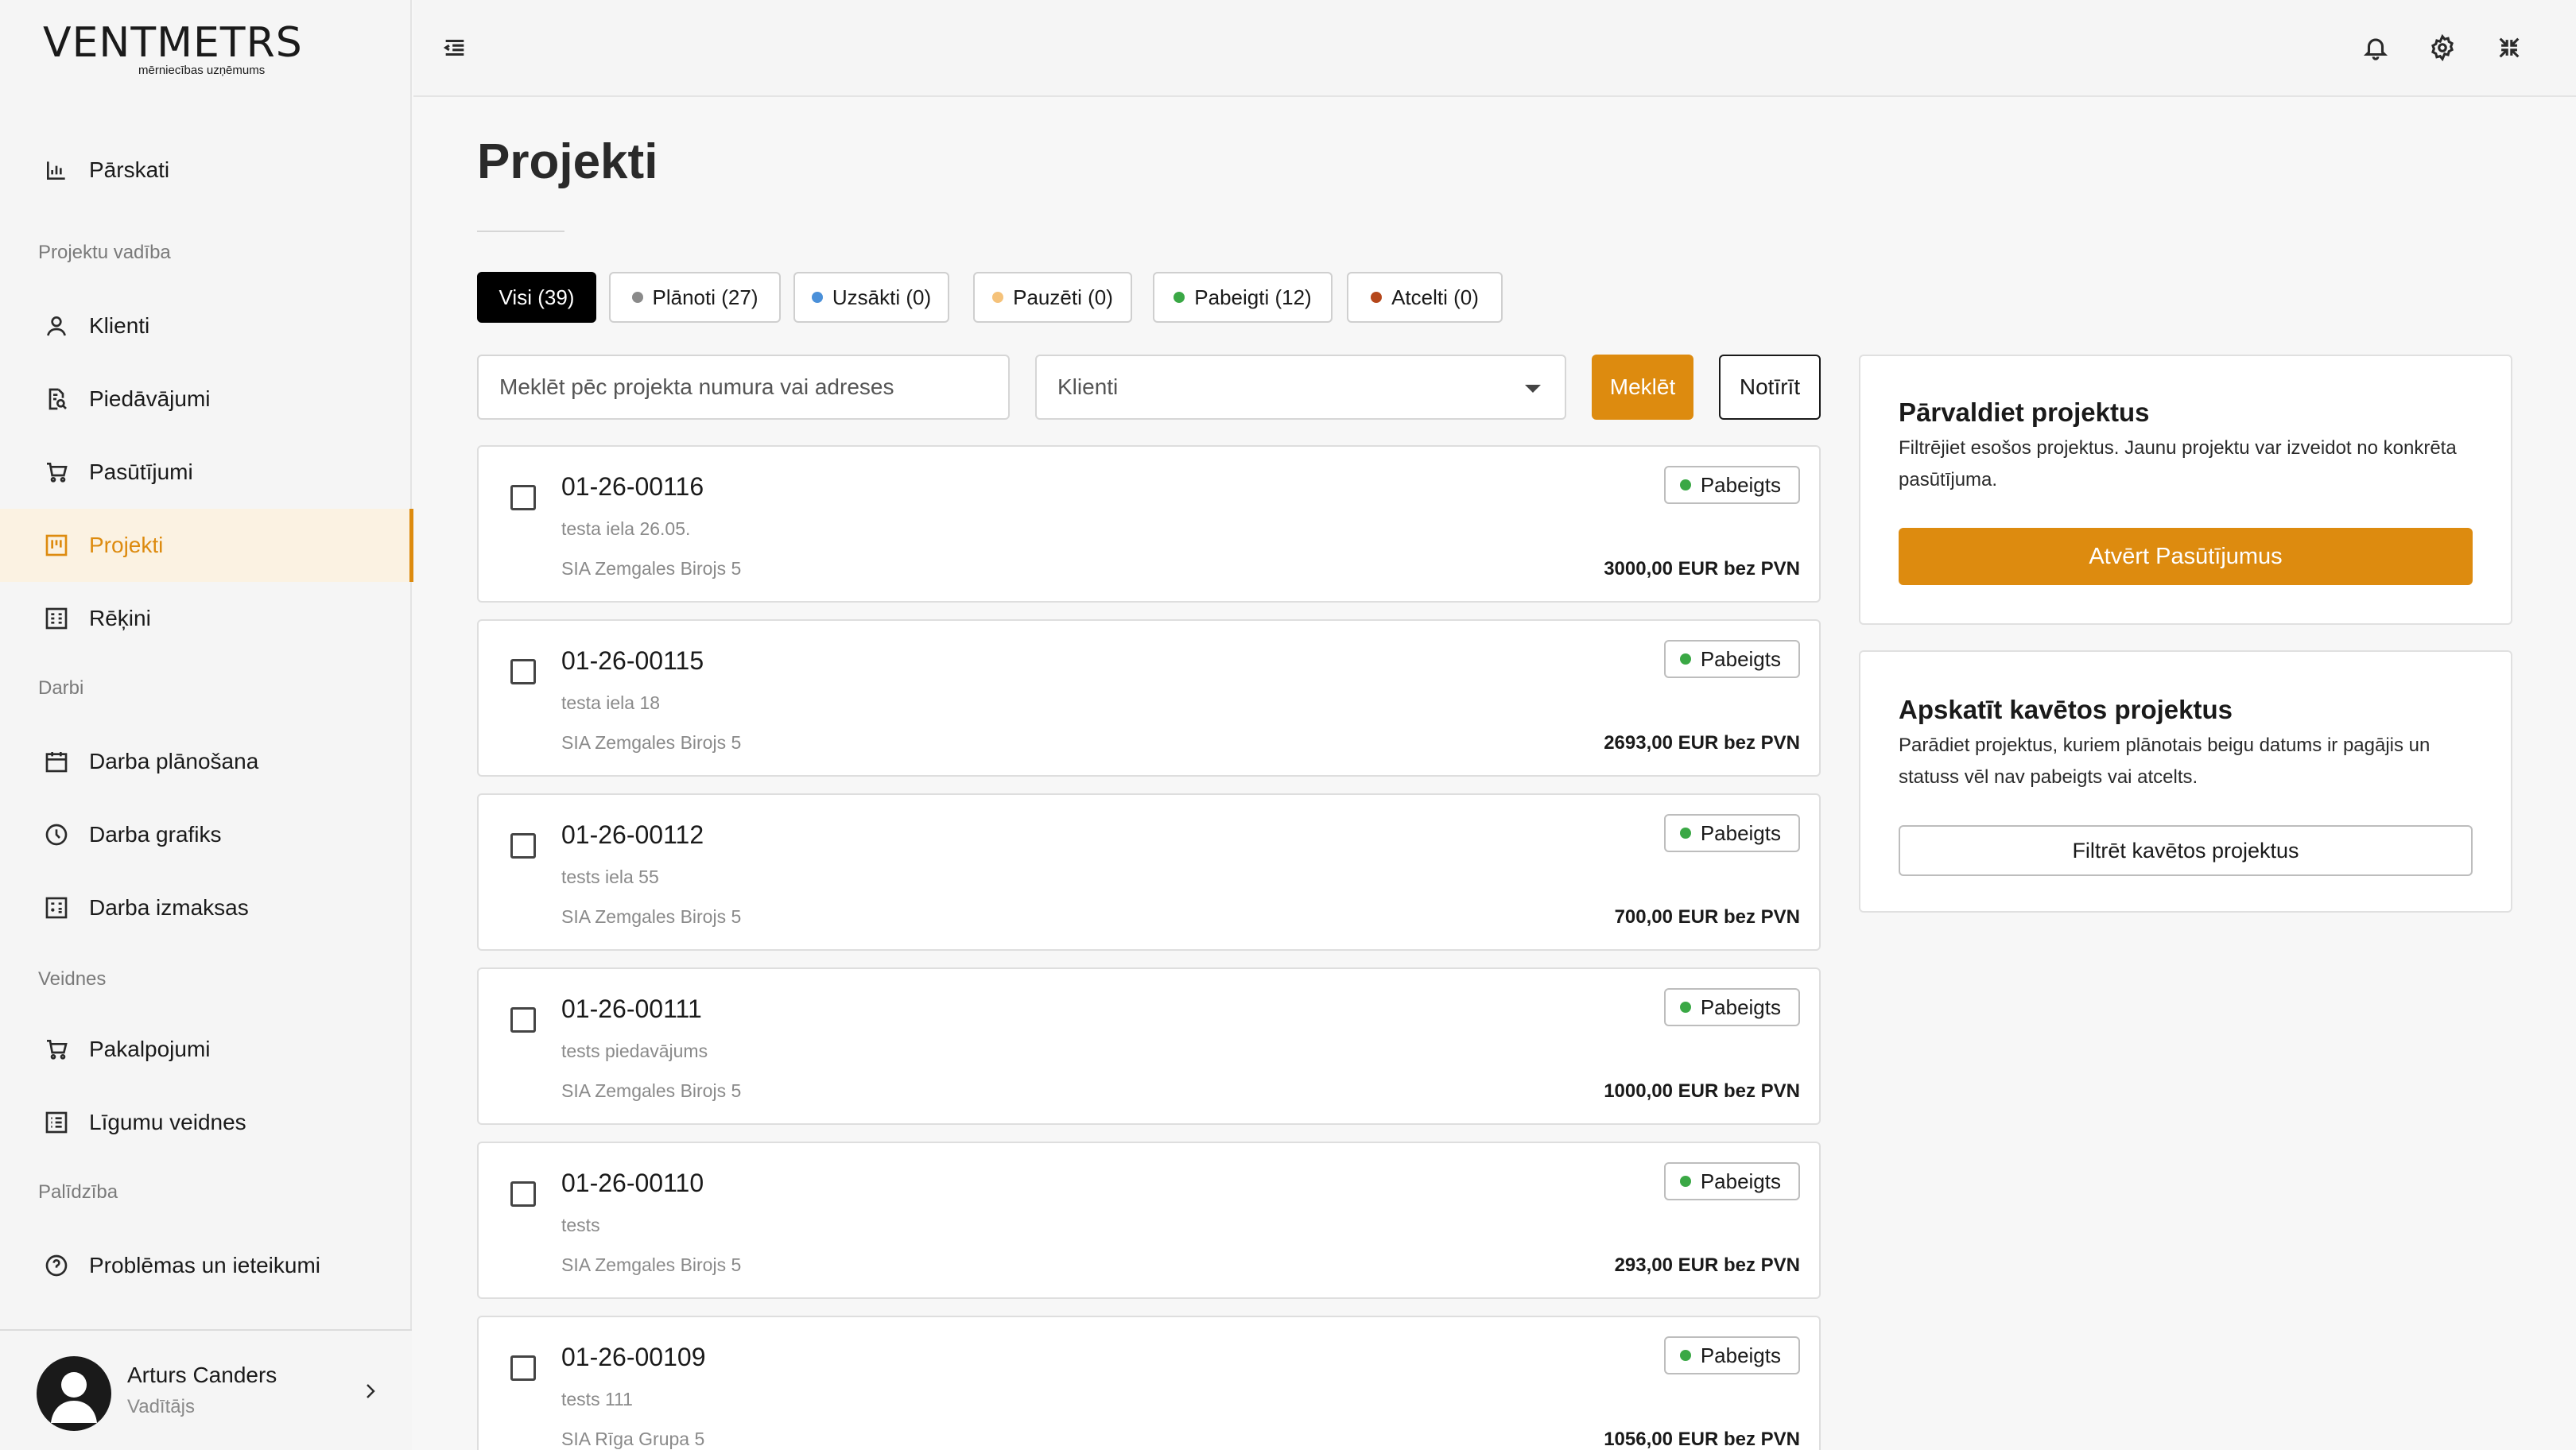  Describe the element at coordinates (206, 399) in the screenshot. I see `sidebar-item-offers: Piedāvājumi` at that location.